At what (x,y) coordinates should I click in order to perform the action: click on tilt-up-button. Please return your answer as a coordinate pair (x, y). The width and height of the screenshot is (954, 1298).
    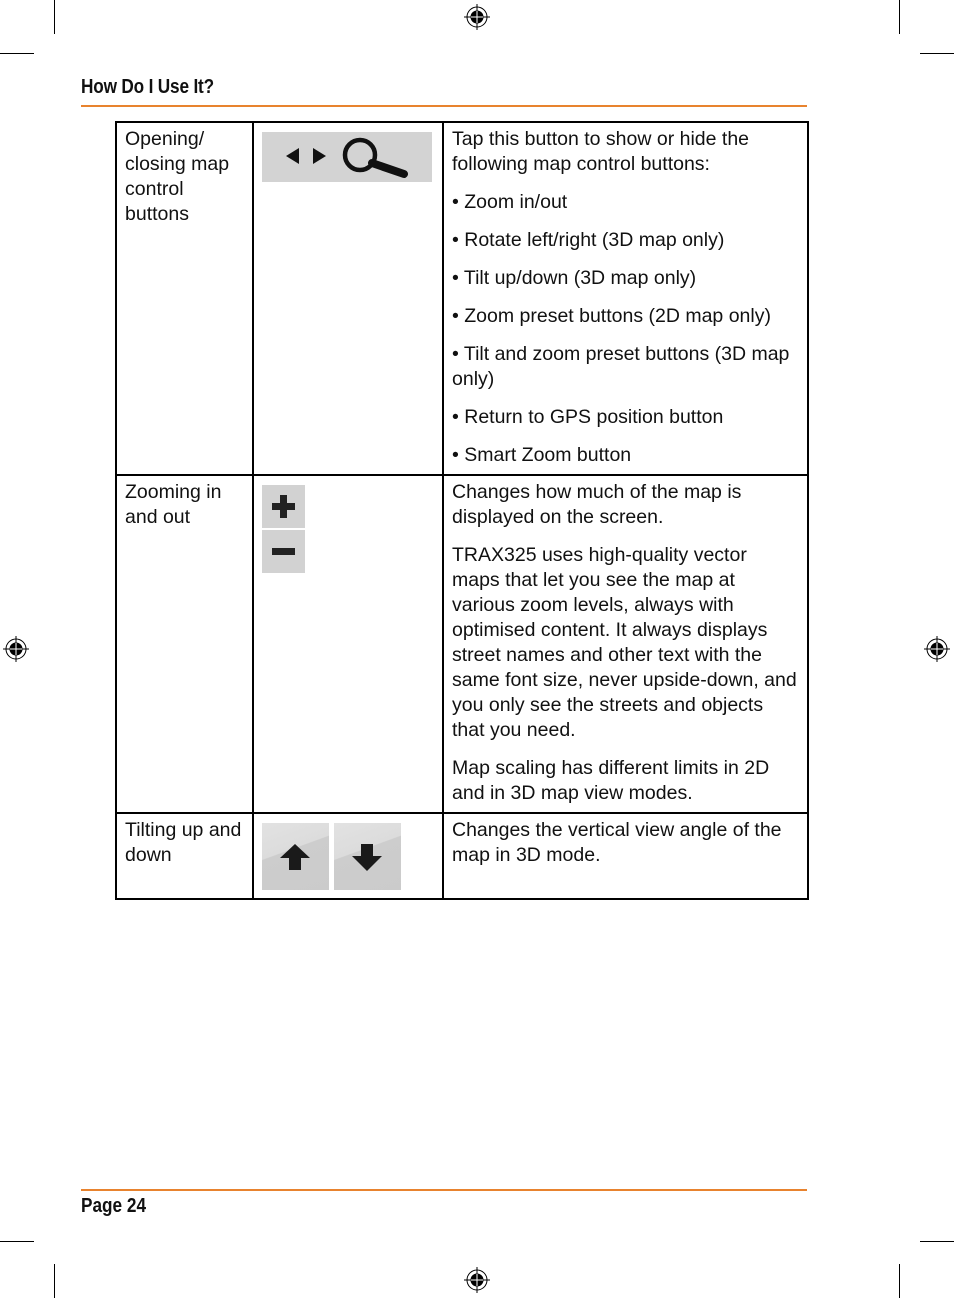
    Looking at the image, I should click on (295, 856).